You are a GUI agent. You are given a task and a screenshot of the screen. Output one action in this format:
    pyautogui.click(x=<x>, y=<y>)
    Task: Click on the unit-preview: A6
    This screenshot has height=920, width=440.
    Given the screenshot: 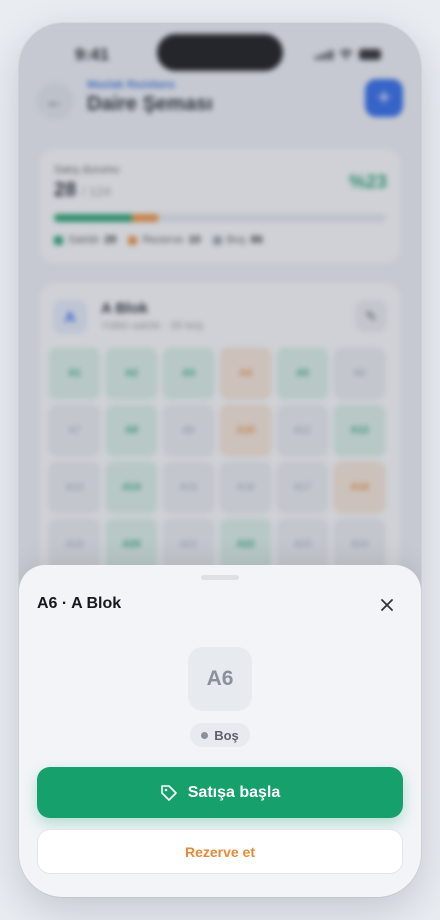 What is the action you would take?
    pyautogui.click(x=220, y=679)
    